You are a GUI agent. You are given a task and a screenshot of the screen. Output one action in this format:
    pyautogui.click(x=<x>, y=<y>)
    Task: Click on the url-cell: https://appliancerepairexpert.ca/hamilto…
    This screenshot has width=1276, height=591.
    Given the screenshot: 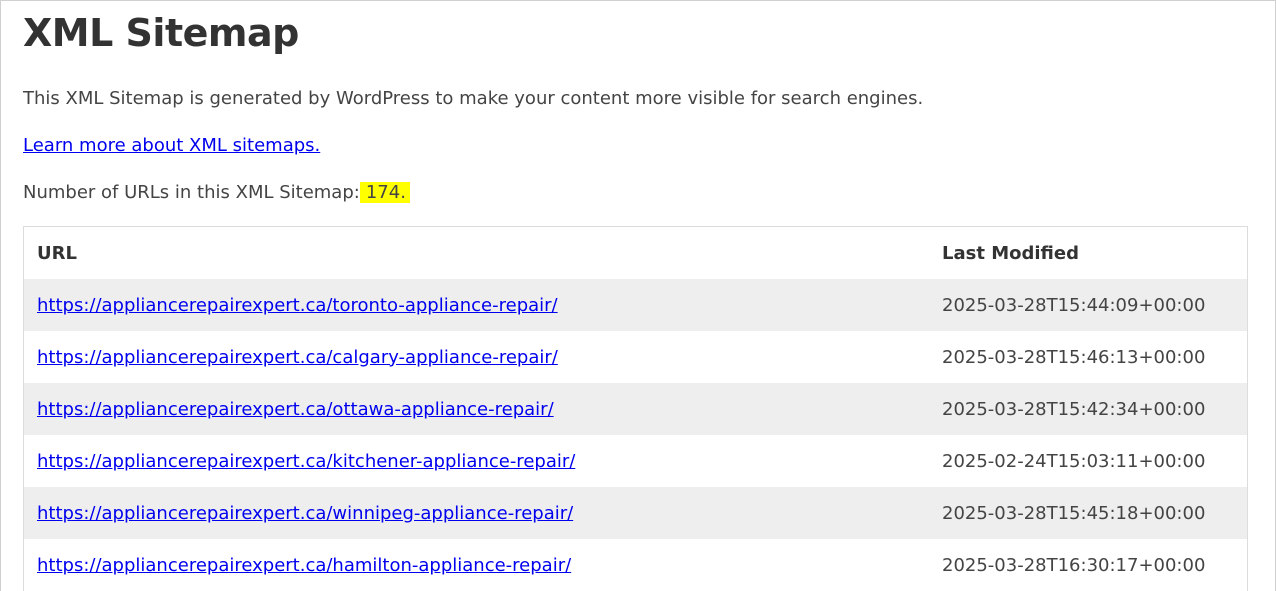 What is the action you would take?
    pyautogui.click(x=477, y=565)
    